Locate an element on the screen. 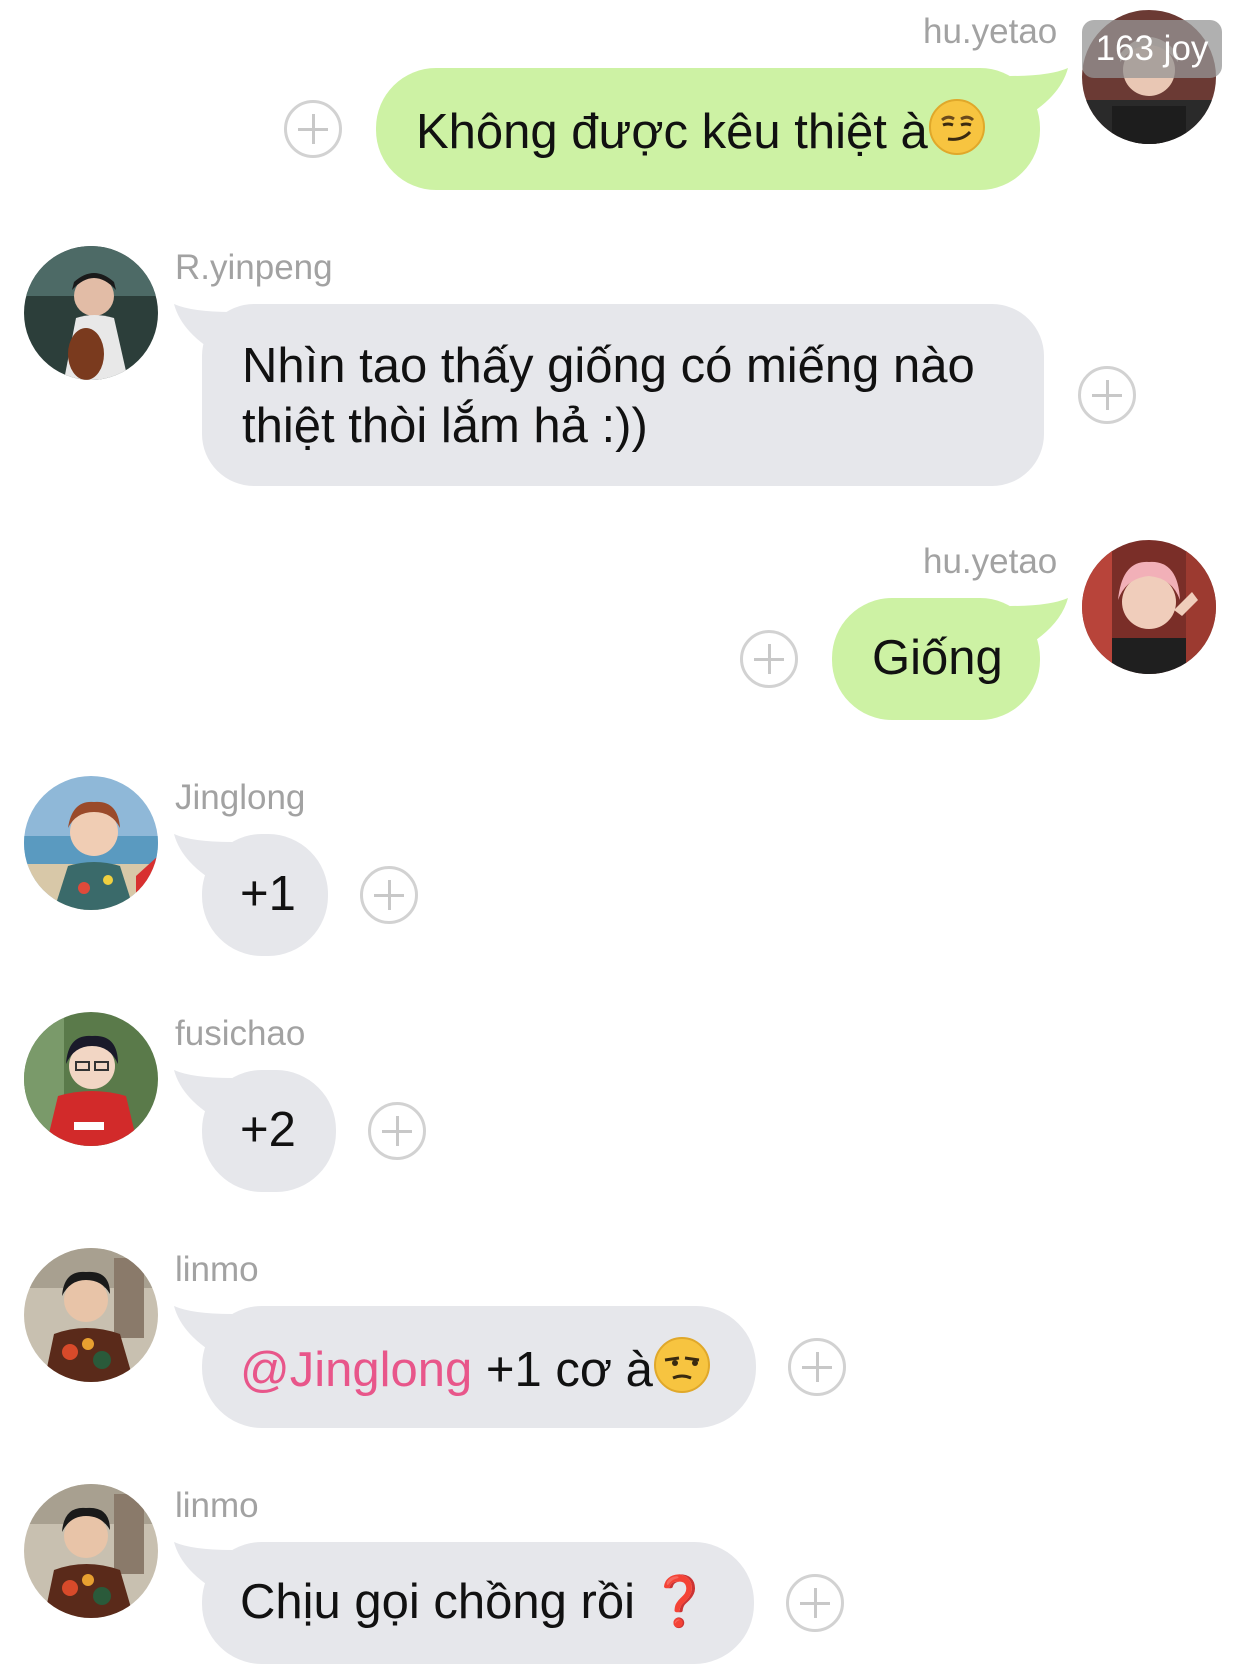 The height and width of the screenshot is (1674, 1242). chat-bubble: Không được kêu thiệt à is located at coordinates (708, 129).